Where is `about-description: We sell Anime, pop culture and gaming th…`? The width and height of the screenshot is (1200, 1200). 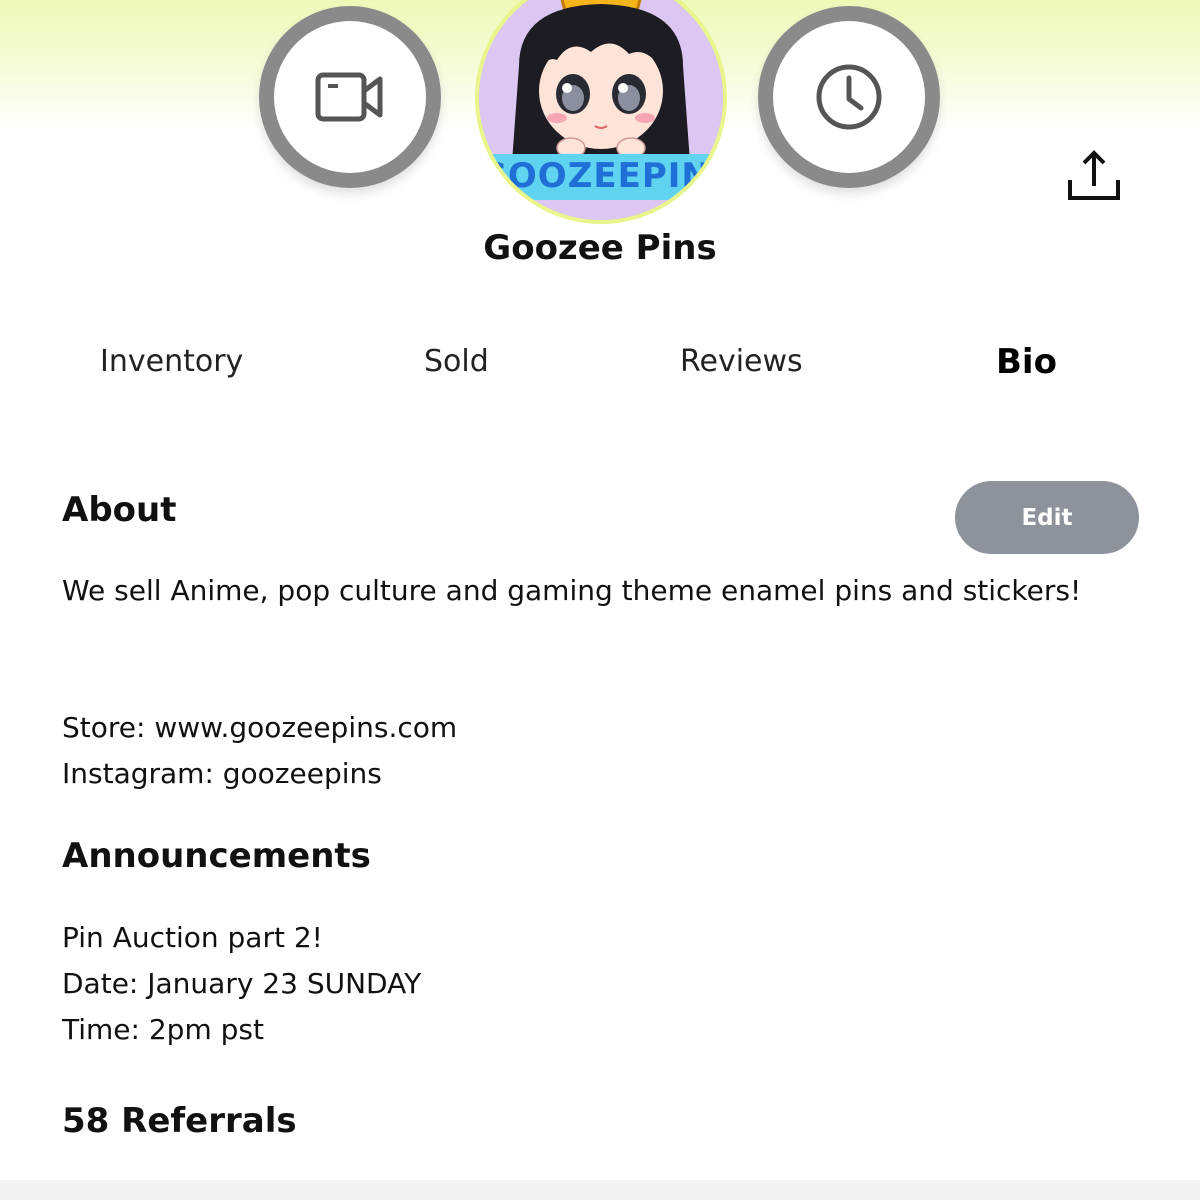
about-description: We sell Anime, pop culture and gaming th… is located at coordinates (572, 590).